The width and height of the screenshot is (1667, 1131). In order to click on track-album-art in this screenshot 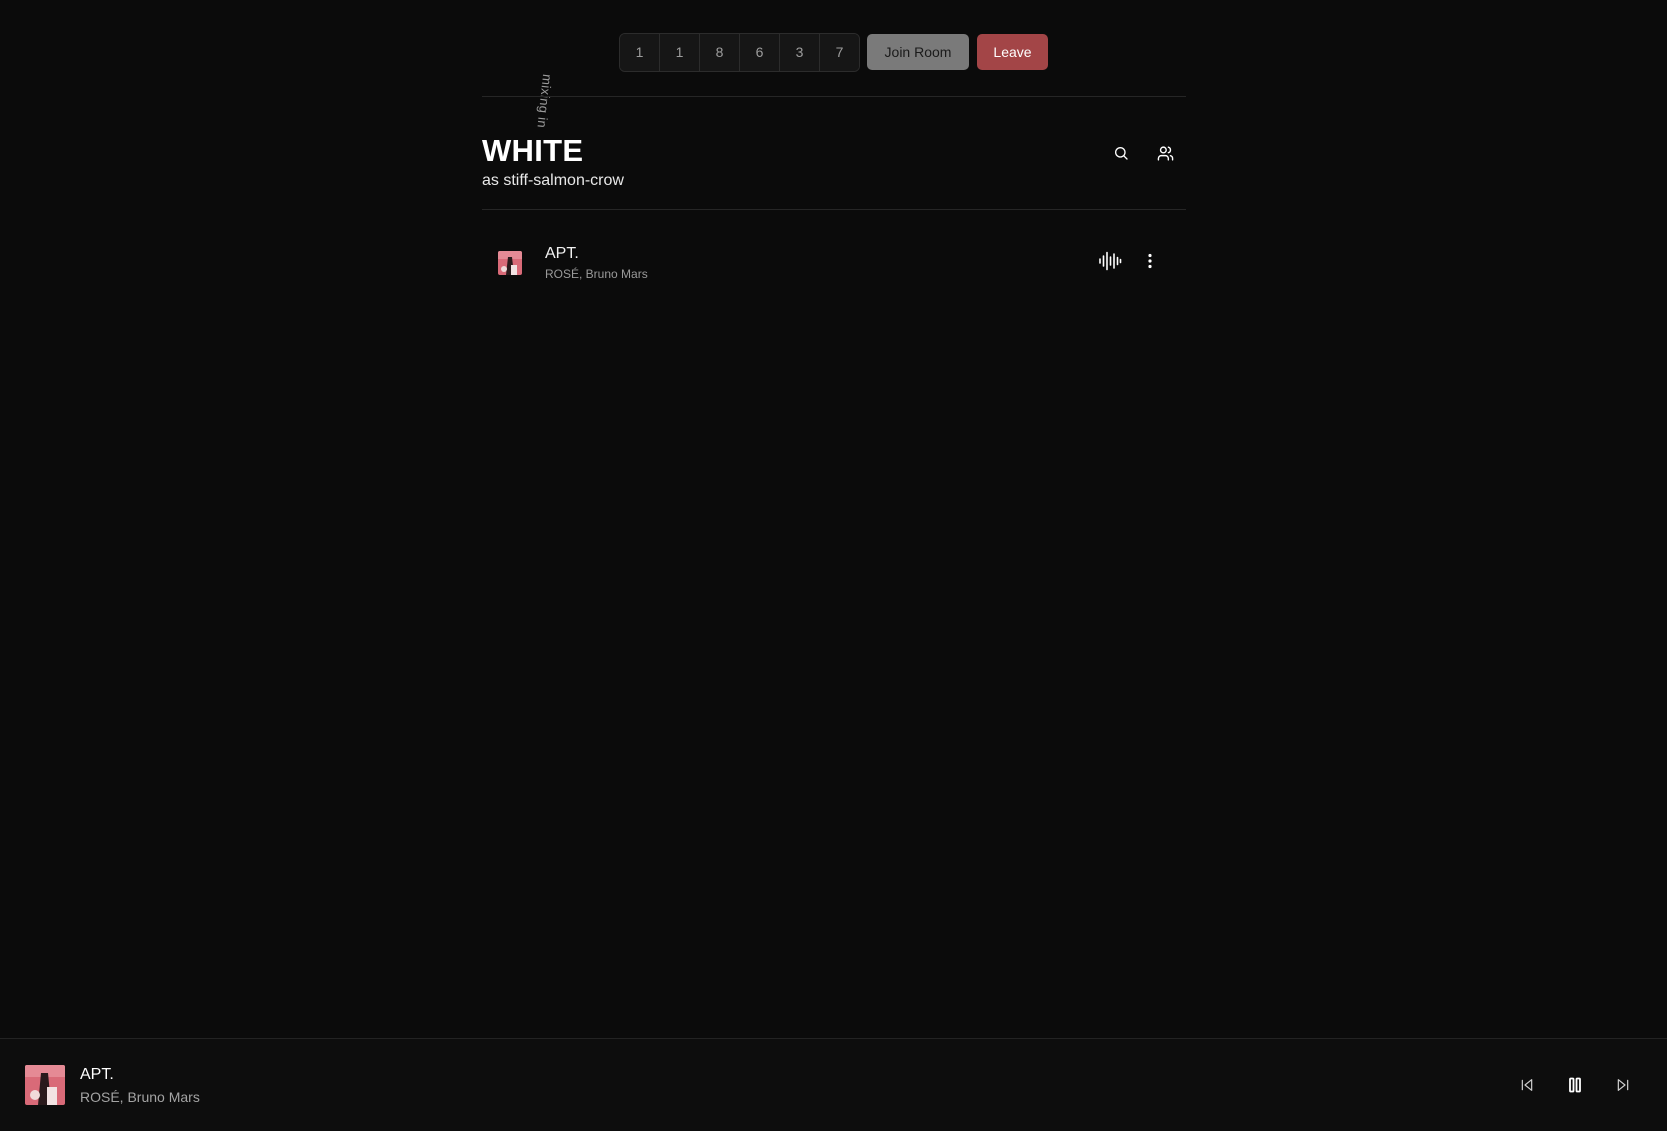, I will do `click(510, 263)`.